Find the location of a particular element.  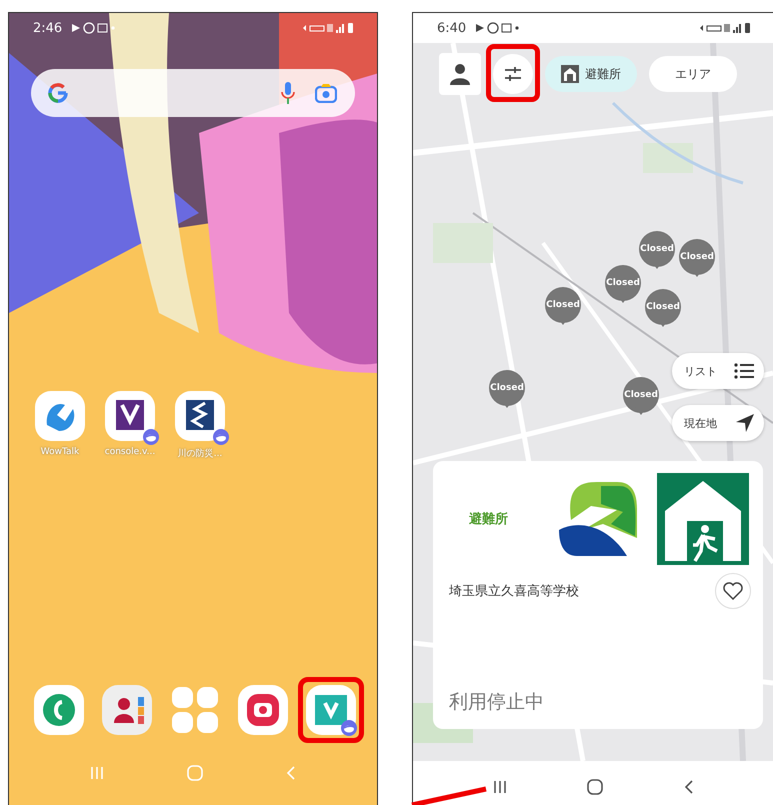

microphone-icon is located at coordinates (288, 93).